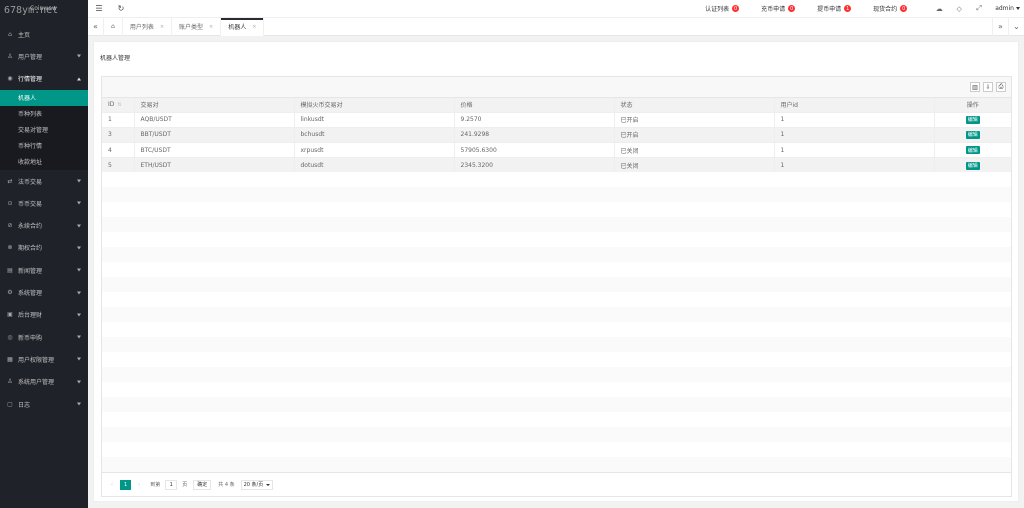  I want to click on top-link-3: 现货合约 0, so click(890, 8).